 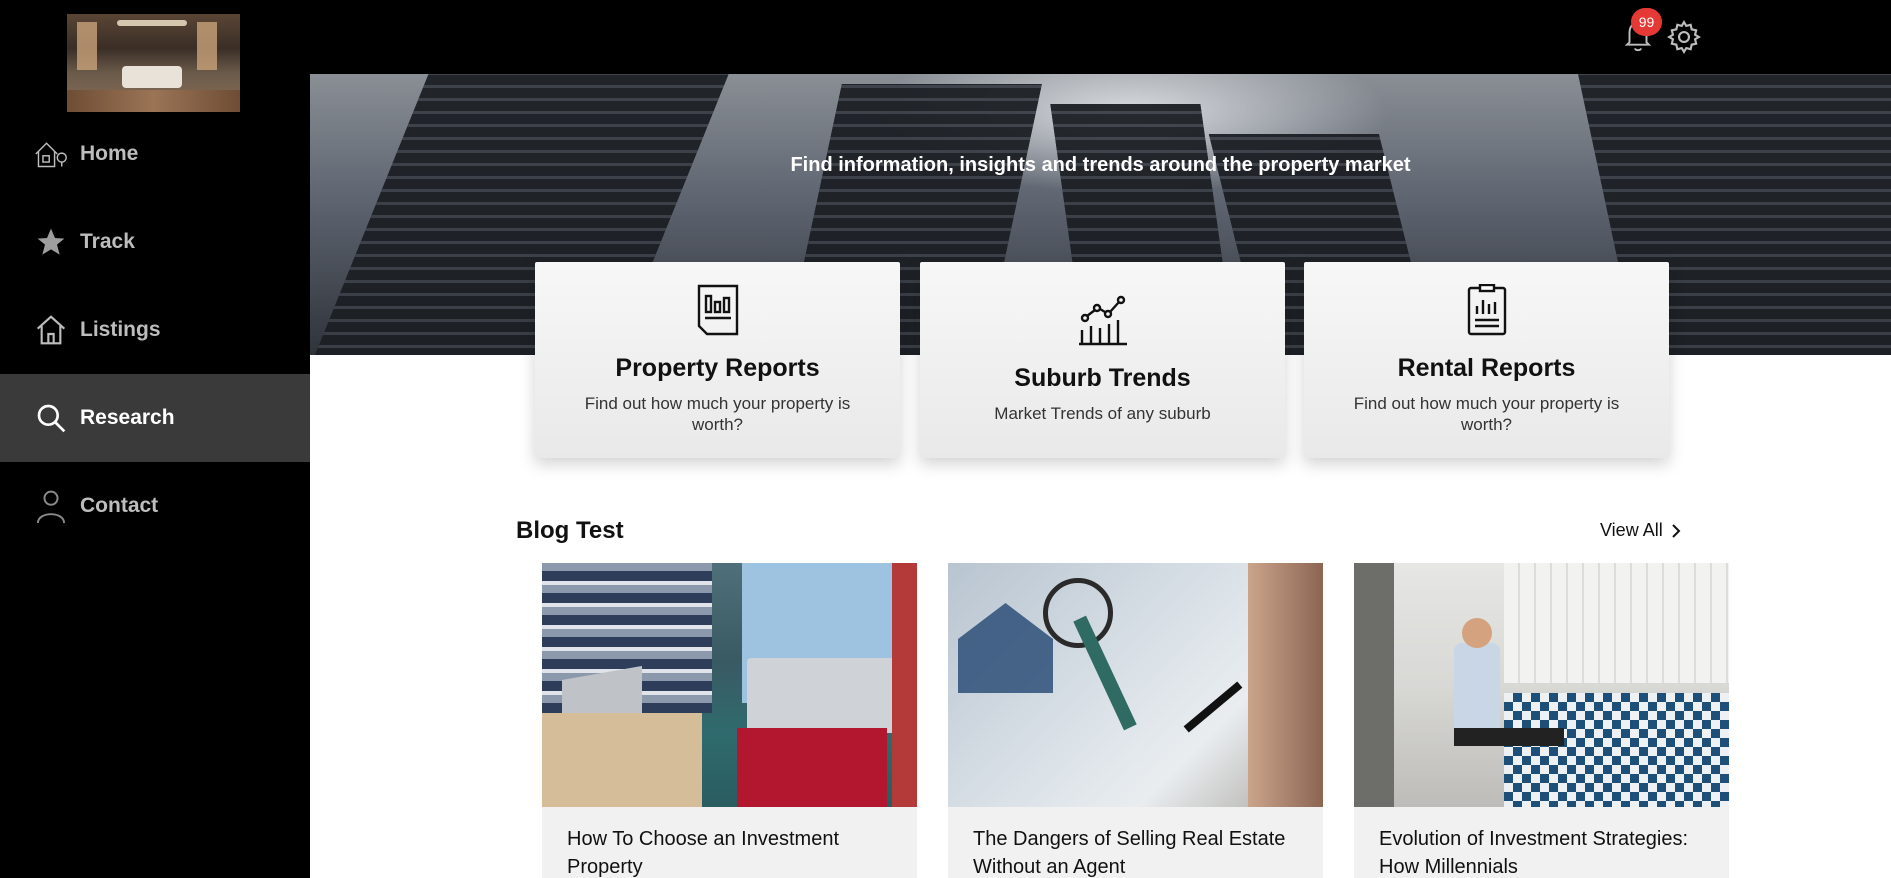 What do you see at coordinates (1486, 368) in the screenshot?
I see `card-title: Rental Reports` at bounding box center [1486, 368].